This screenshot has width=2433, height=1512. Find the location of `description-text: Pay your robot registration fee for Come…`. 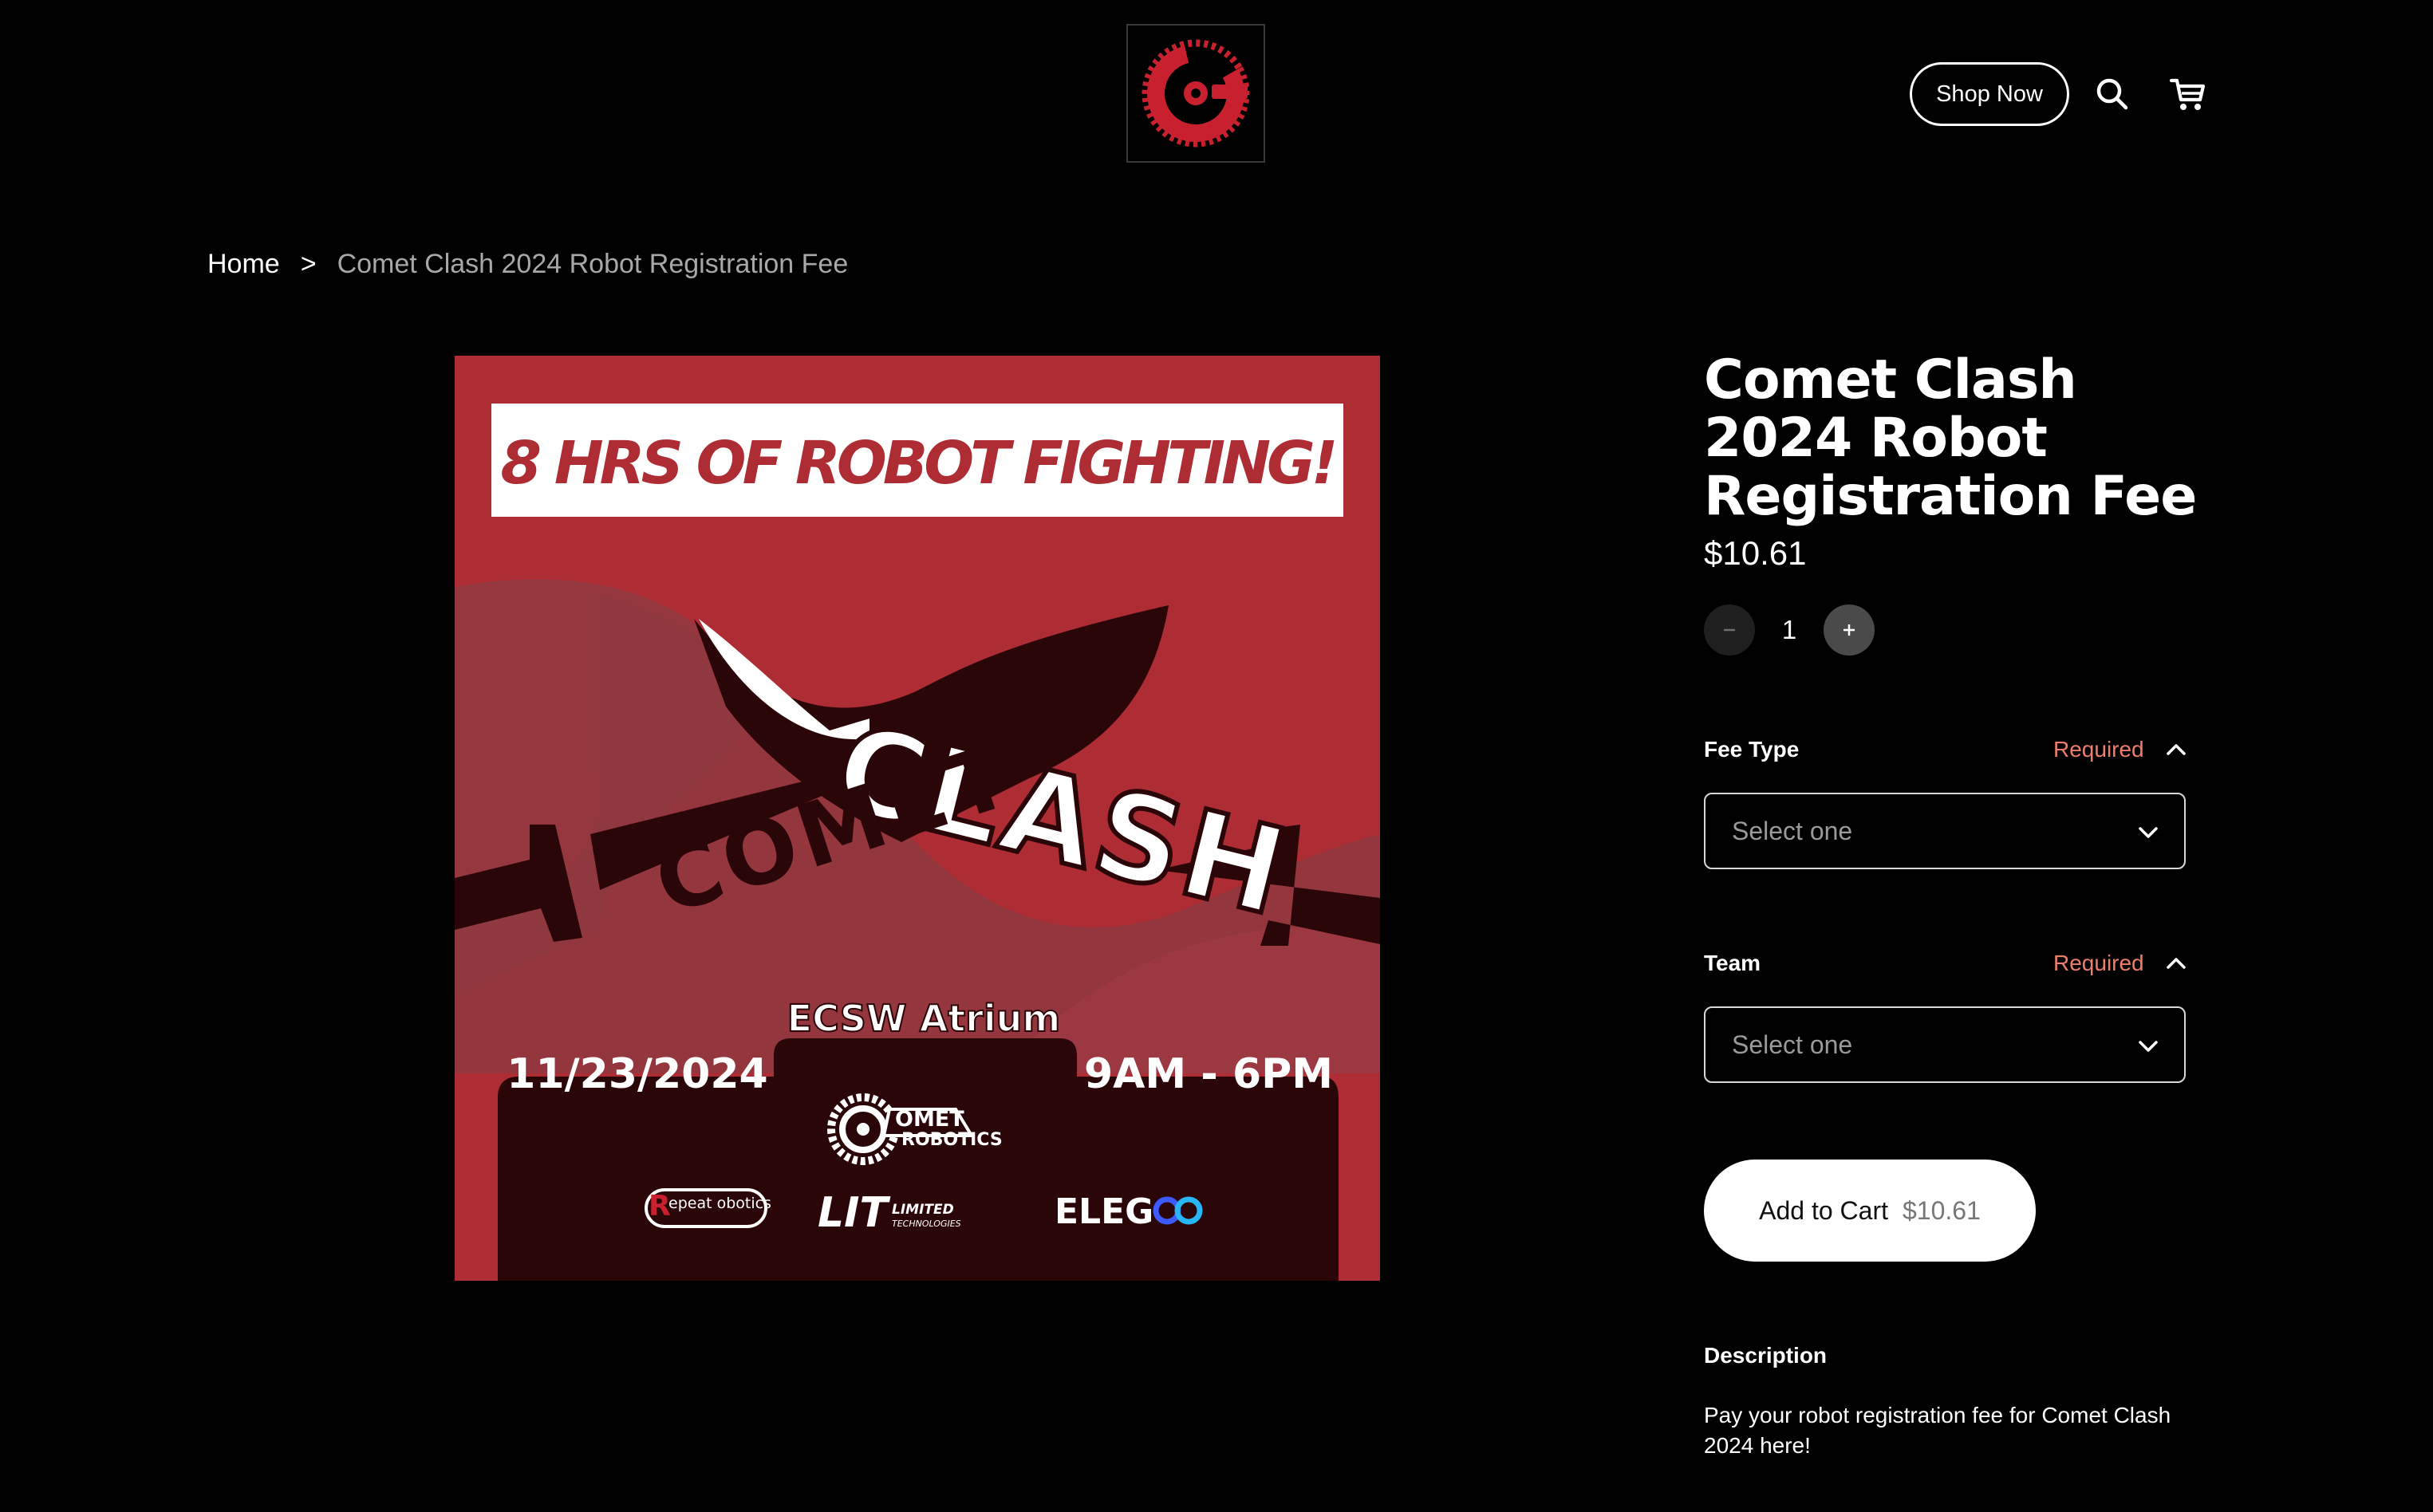

description-text: Pay your robot registration fee for Come… is located at coordinates (1937, 1430).